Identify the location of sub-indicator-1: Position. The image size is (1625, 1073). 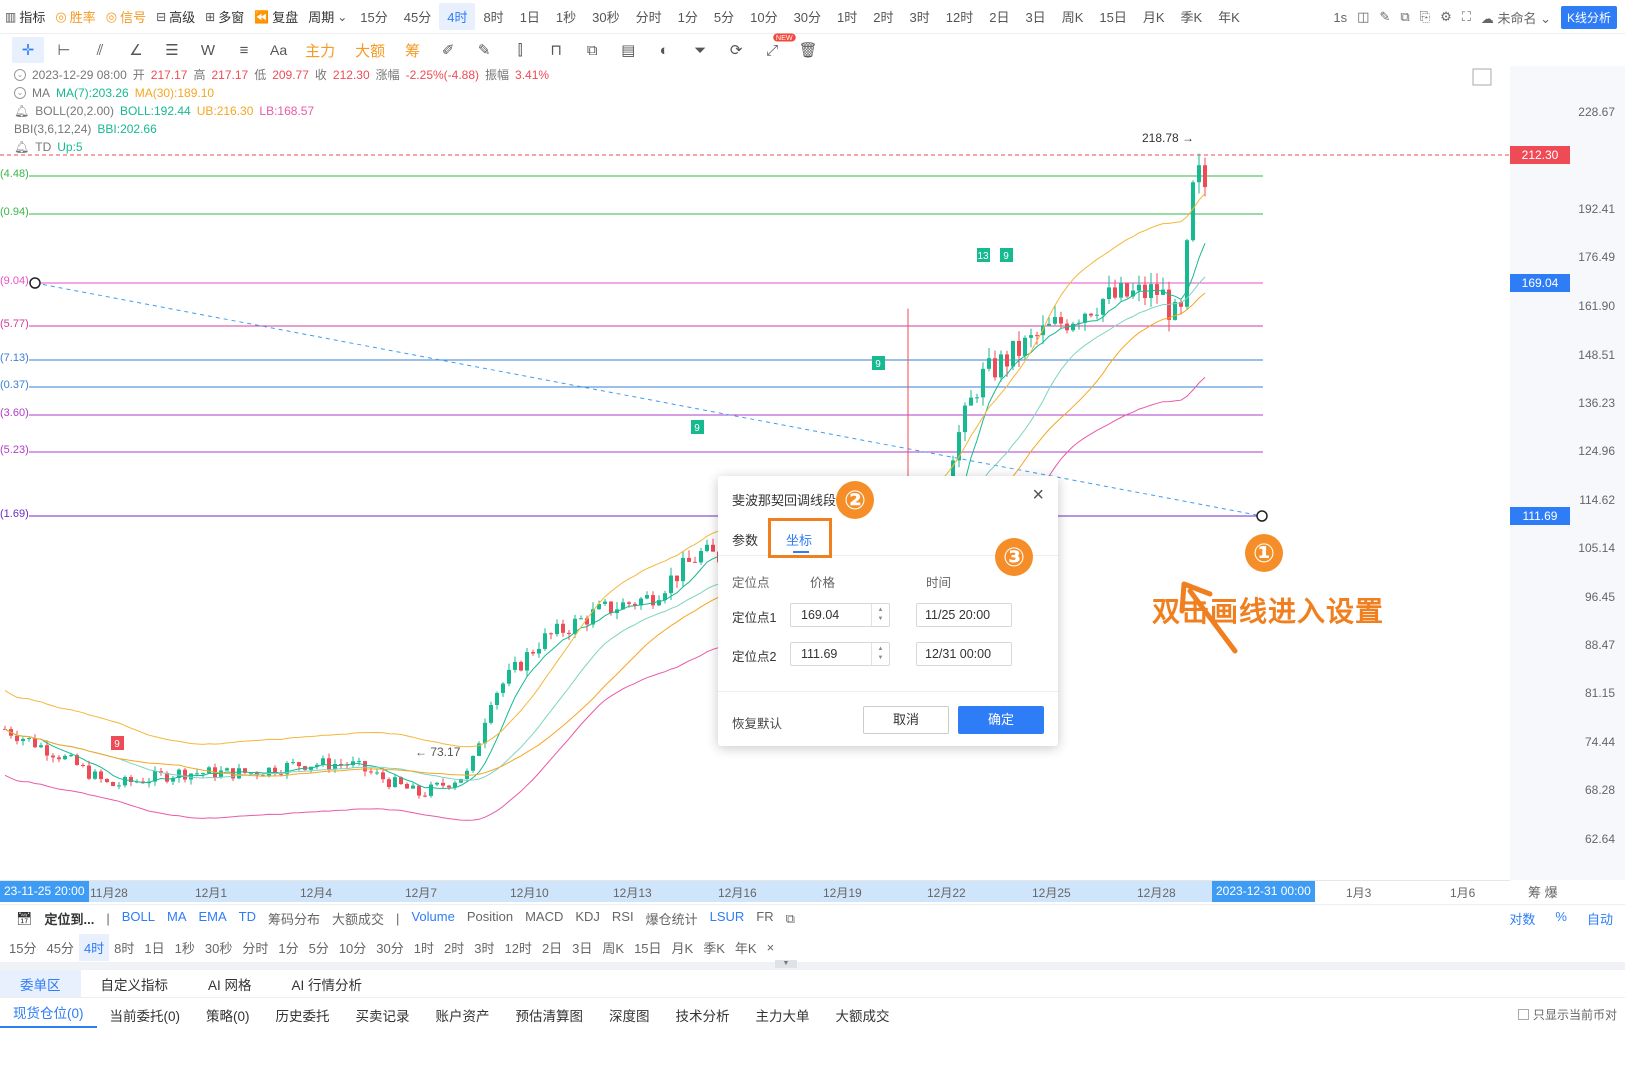
(490, 918).